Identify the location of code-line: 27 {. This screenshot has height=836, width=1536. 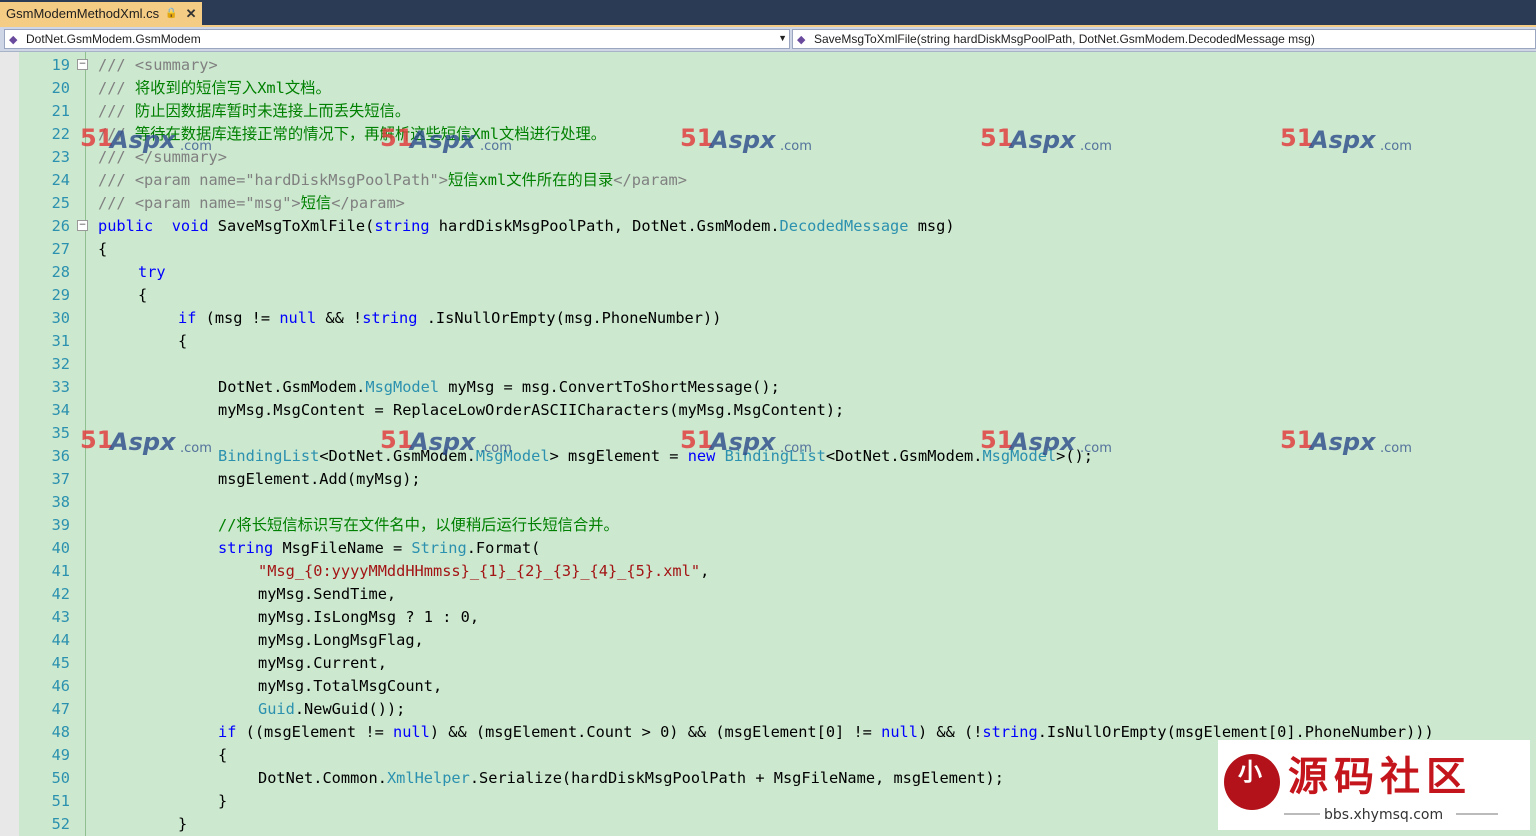
(768, 249).